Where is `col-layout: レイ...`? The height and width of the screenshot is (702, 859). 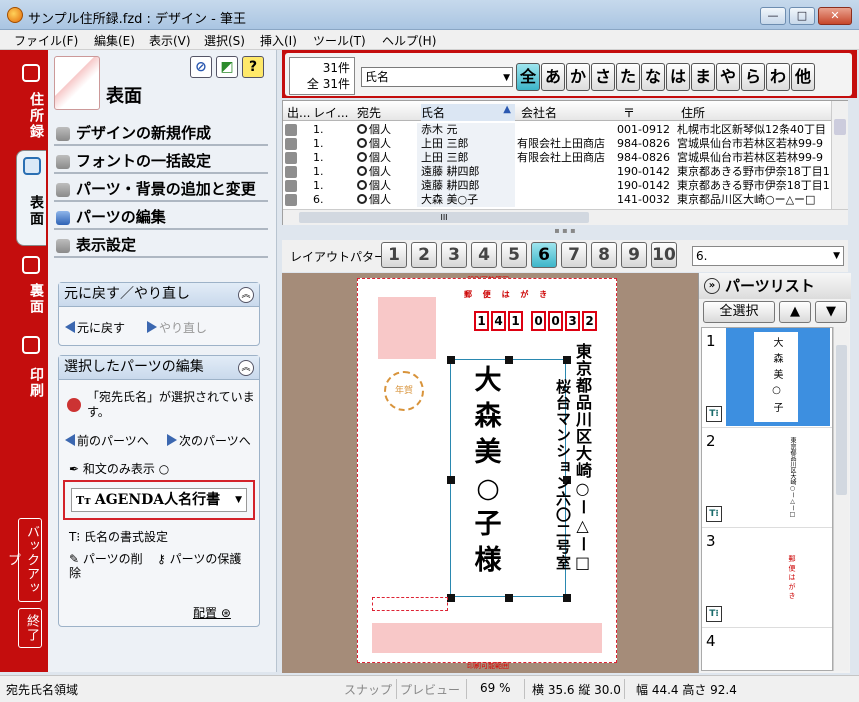
col-layout: レイ... is located at coordinates (330, 112).